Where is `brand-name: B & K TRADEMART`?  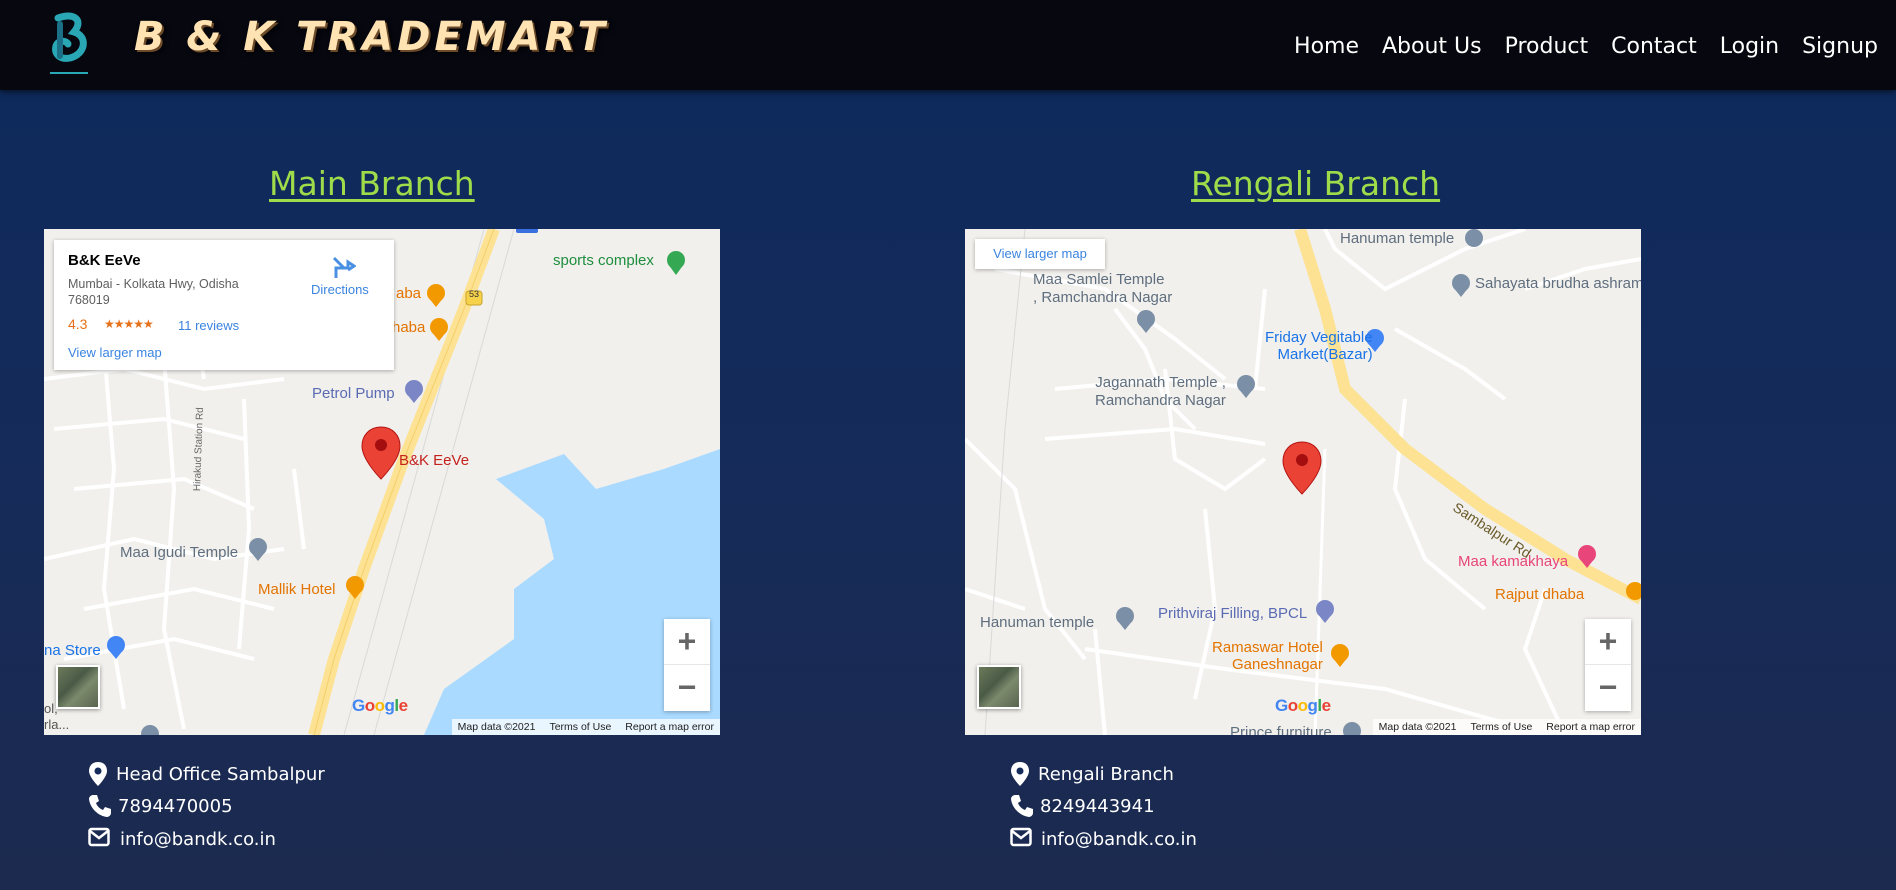
brand-name: B & K TRADEMART is located at coordinates (371, 37).